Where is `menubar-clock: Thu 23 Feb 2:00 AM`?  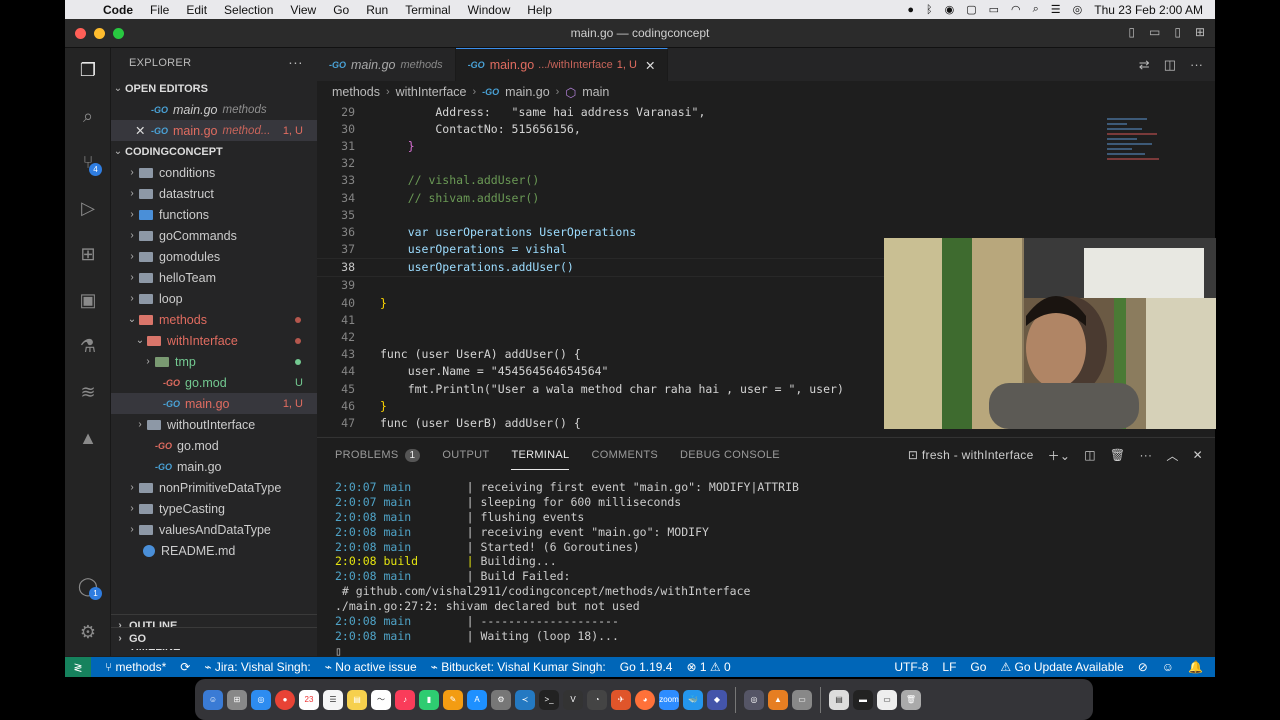 menubar-clock: Thu 23 Feb 2:00 AM is located at coordinates (1148, 10).